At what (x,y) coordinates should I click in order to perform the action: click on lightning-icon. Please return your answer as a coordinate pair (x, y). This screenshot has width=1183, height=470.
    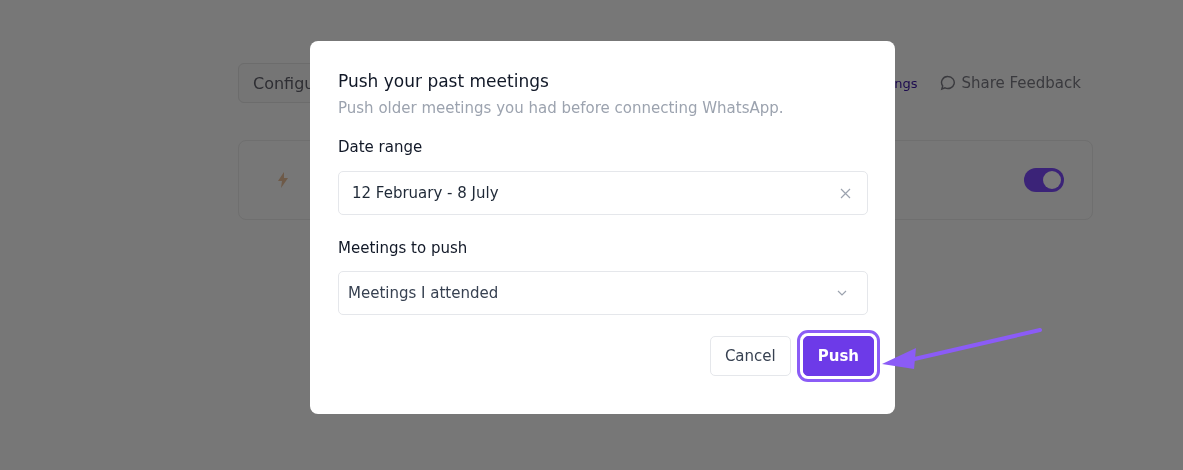
    Looking at the image, I should click on (283, 180).